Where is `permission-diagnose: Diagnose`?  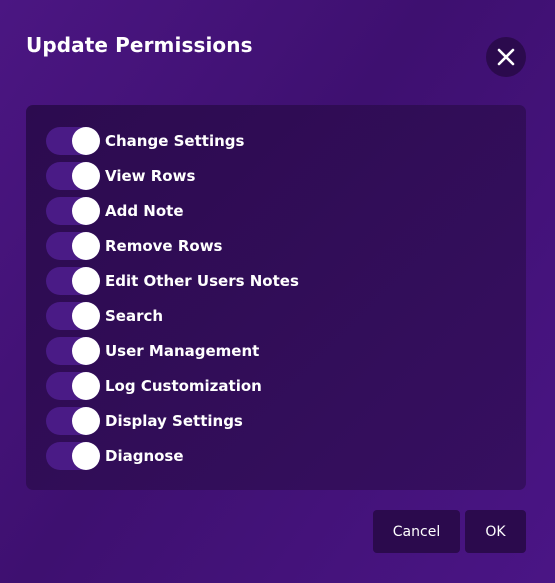
permission-diagnose: Diagnose is located at coordinates (172, 455).